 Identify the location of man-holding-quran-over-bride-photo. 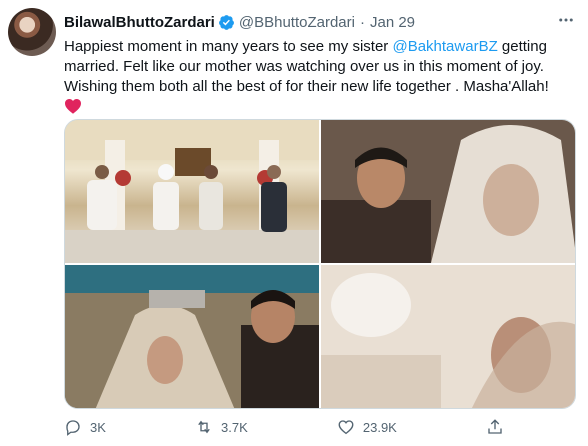
(192, 336).